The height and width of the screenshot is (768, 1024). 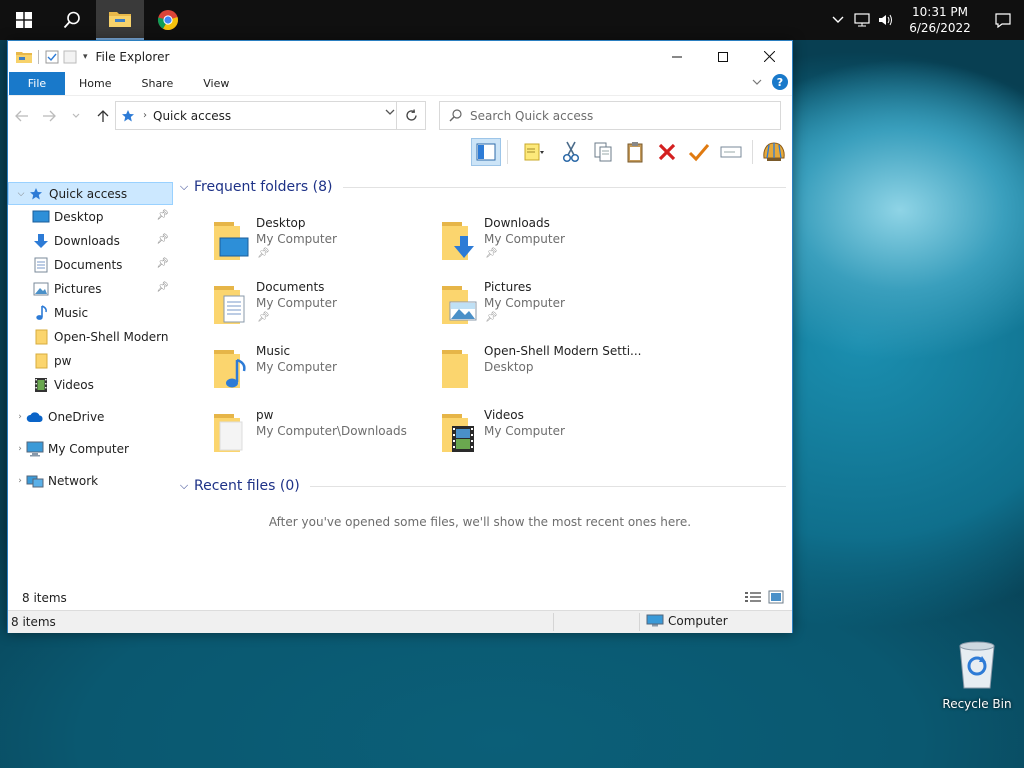 I want to click on group-divider, so click(x=547, y=486).